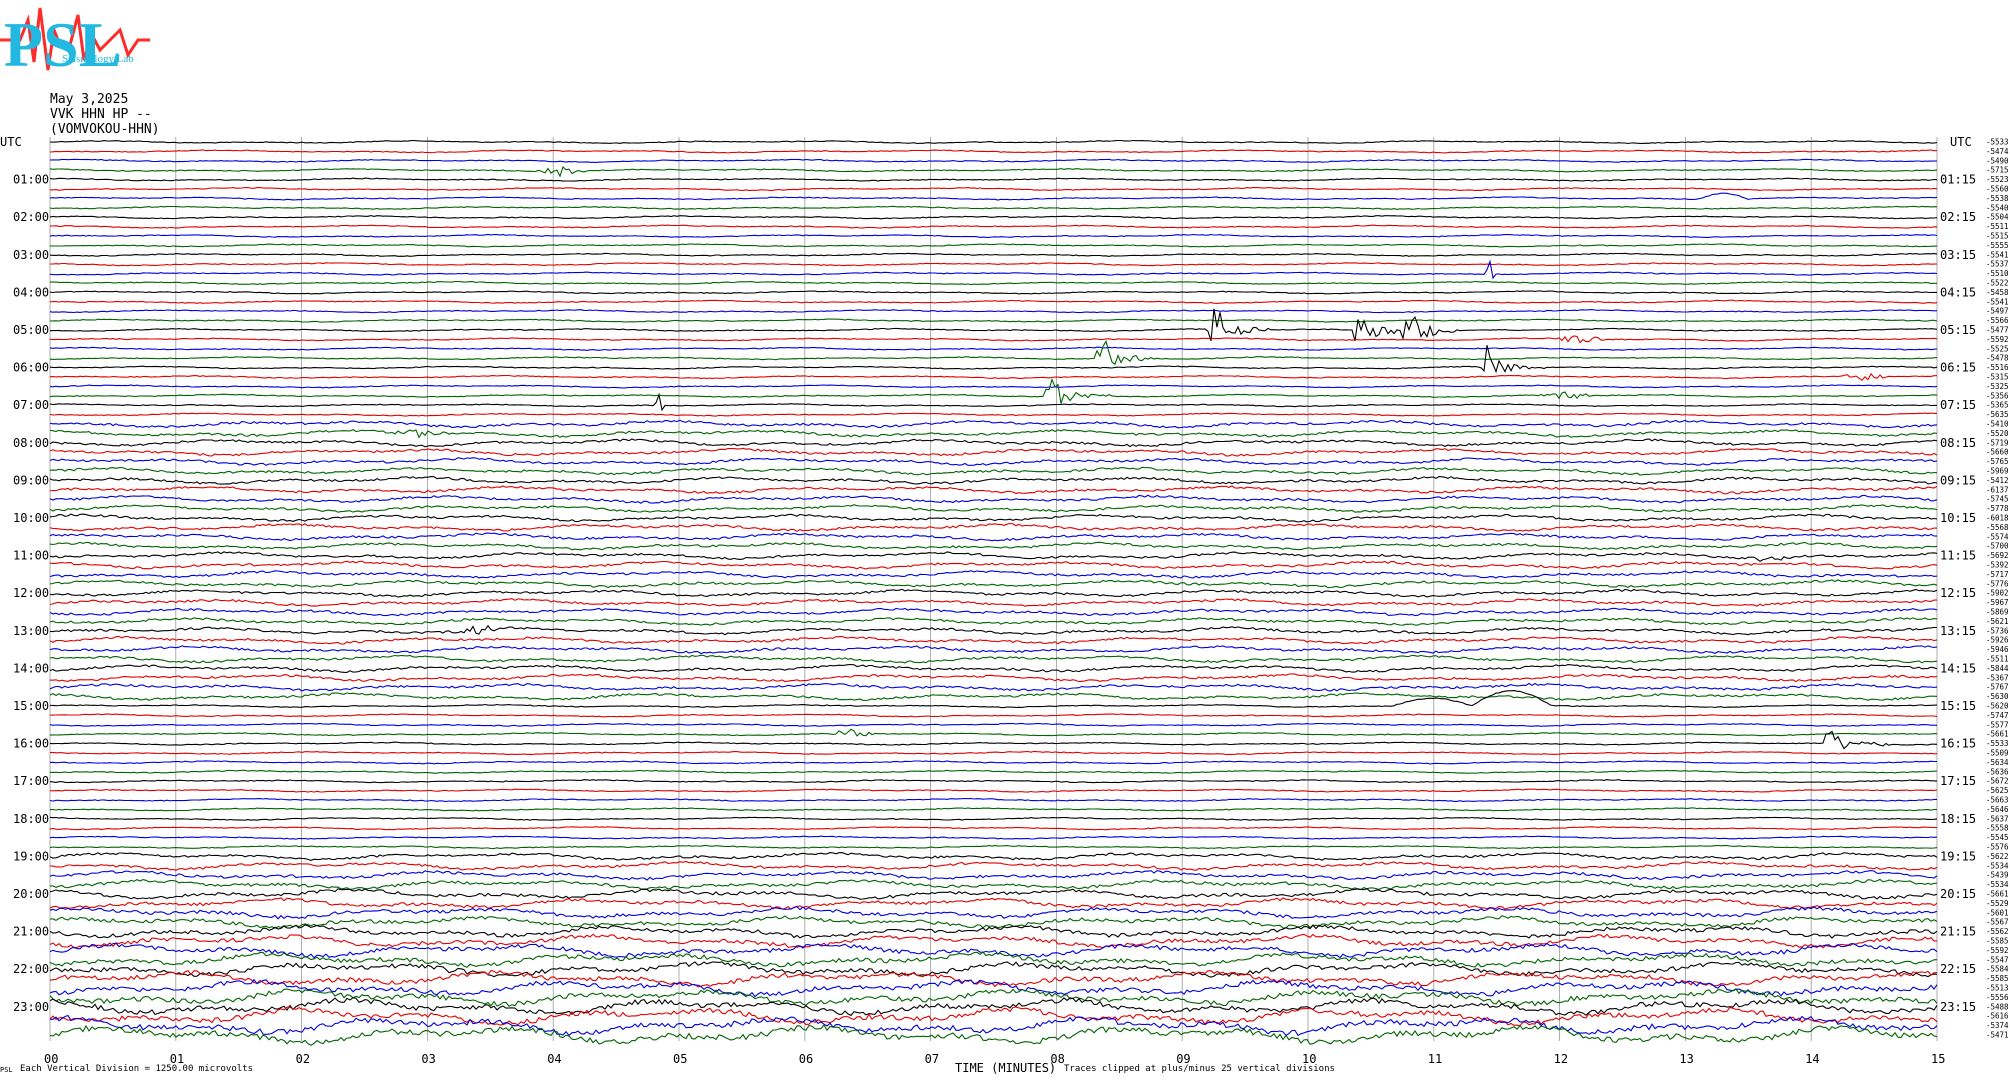  What do you see at coordinates (1958, 480) in the screenshot?
I see `right-label-9: 09:15` at bounding box center [1958, 480].